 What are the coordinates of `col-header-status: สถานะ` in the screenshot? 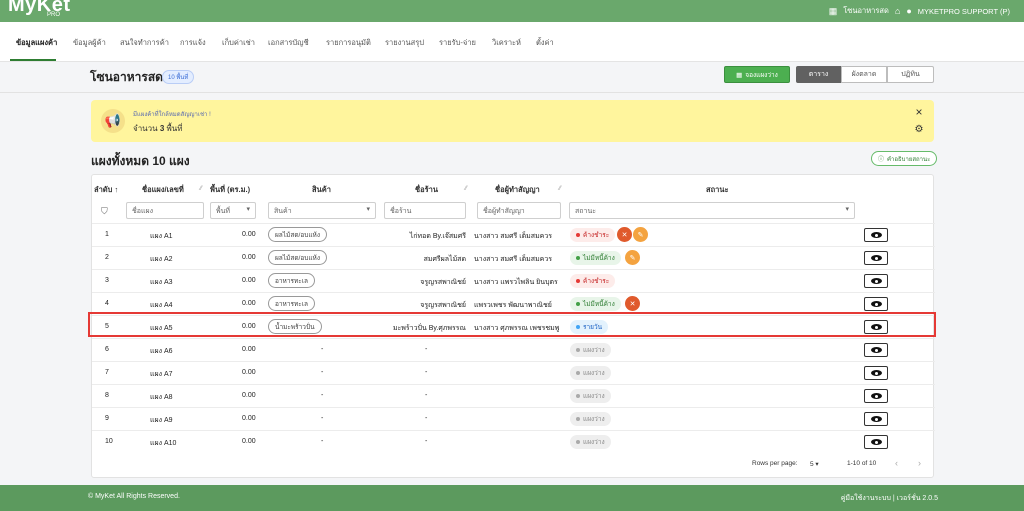 It's located at (717, 190).